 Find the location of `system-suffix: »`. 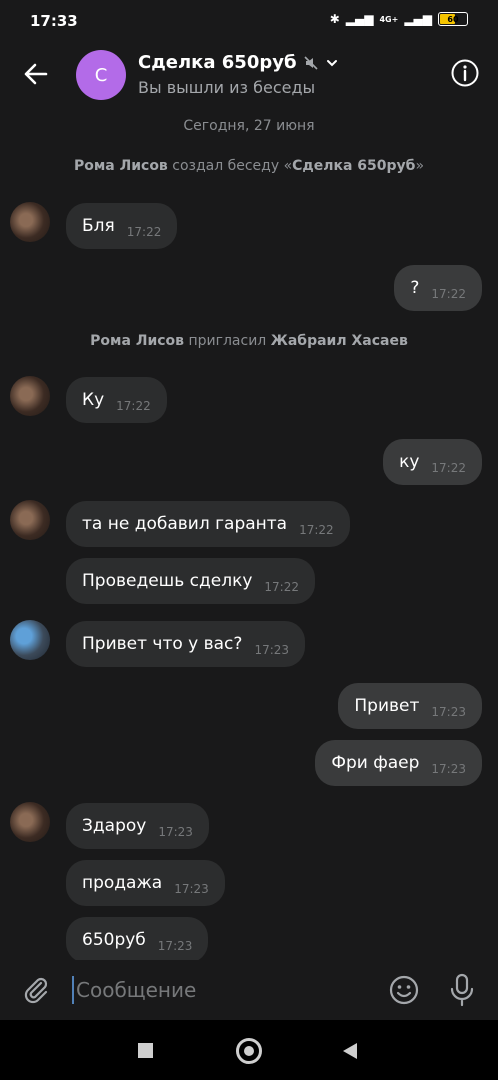

system-suffix: » is located at coordinates (420, 166).